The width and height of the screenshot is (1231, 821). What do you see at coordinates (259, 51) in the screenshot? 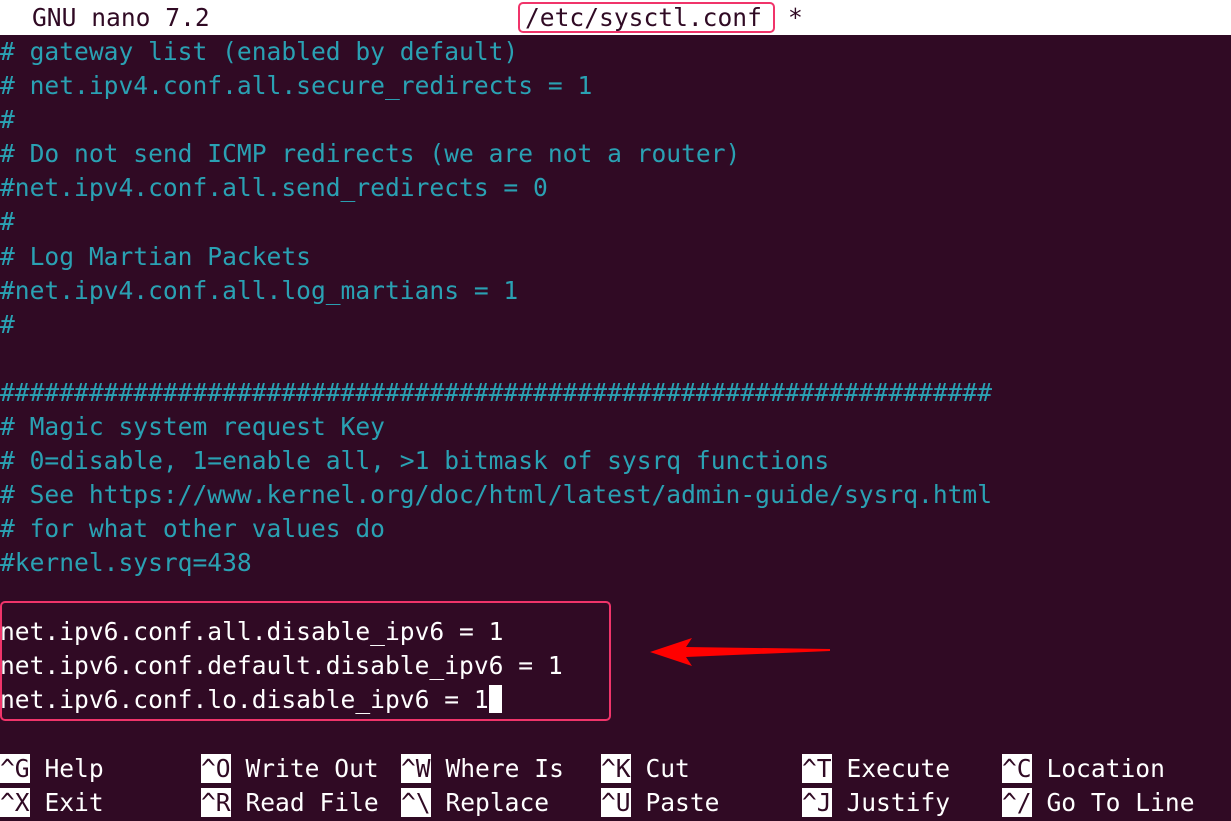
I see `line-text: # gateway list (enabled by default)` at bounding box center [259, 51].